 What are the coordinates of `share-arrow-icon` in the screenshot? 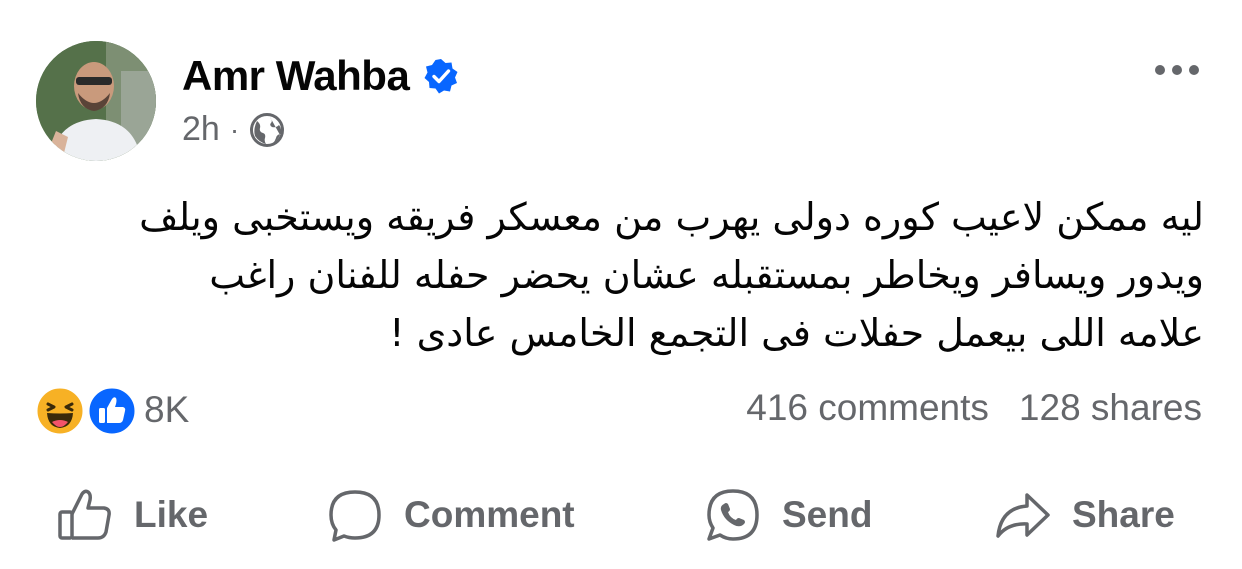 It's located at (1023, 515).